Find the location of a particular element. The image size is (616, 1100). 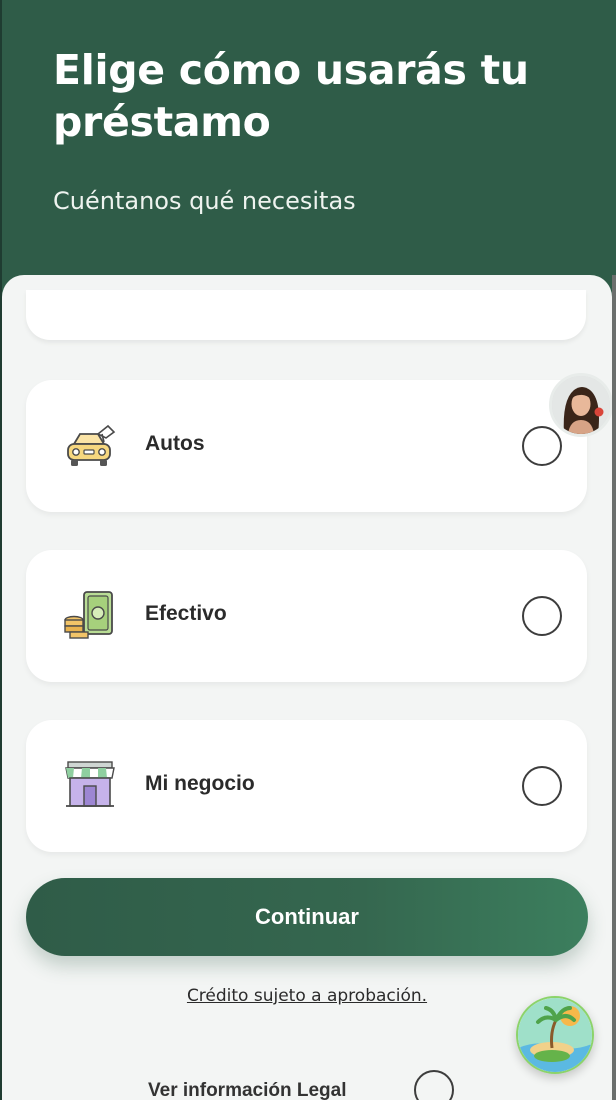

option-card-autos: Autos is located at coordinates (306, 446).